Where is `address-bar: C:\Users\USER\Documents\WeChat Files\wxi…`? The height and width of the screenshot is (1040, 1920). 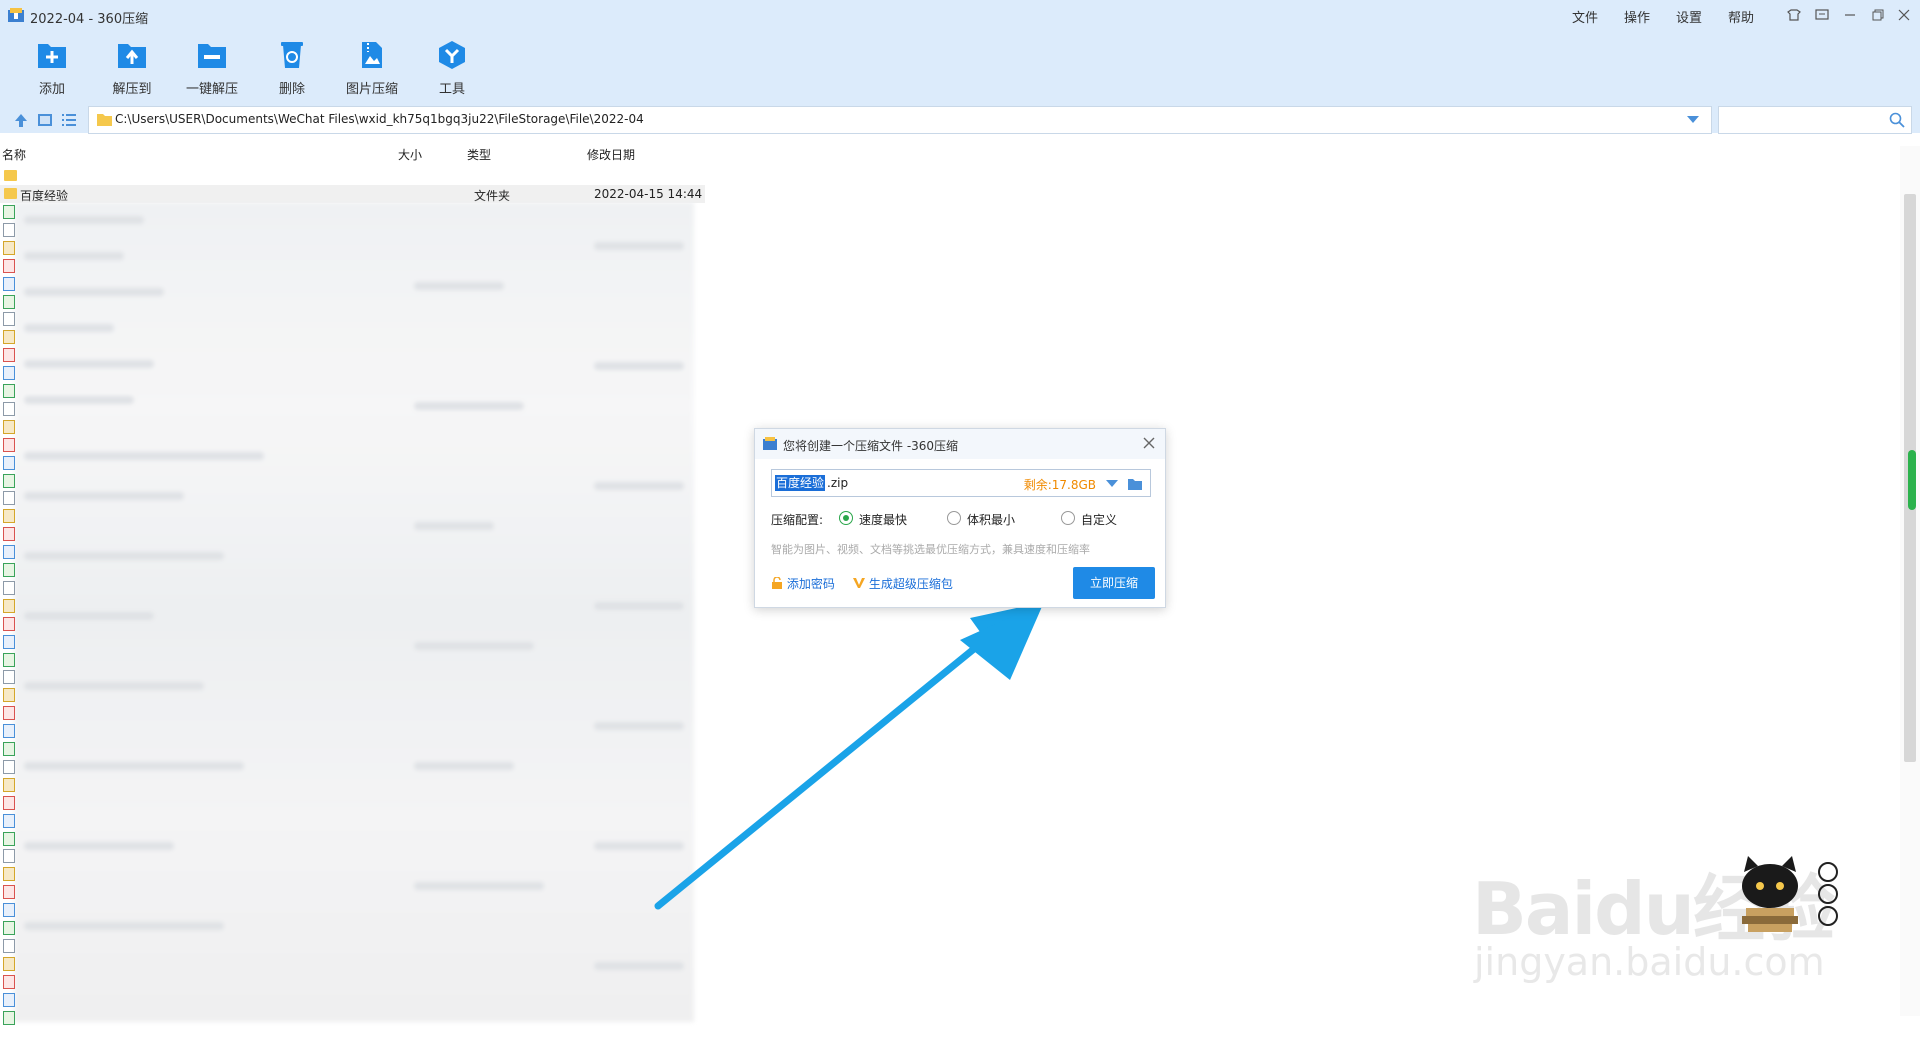
address-bar: C:\Users\USER\Documents\WeChat Files\wxi… is located at coordinates (900, 120).